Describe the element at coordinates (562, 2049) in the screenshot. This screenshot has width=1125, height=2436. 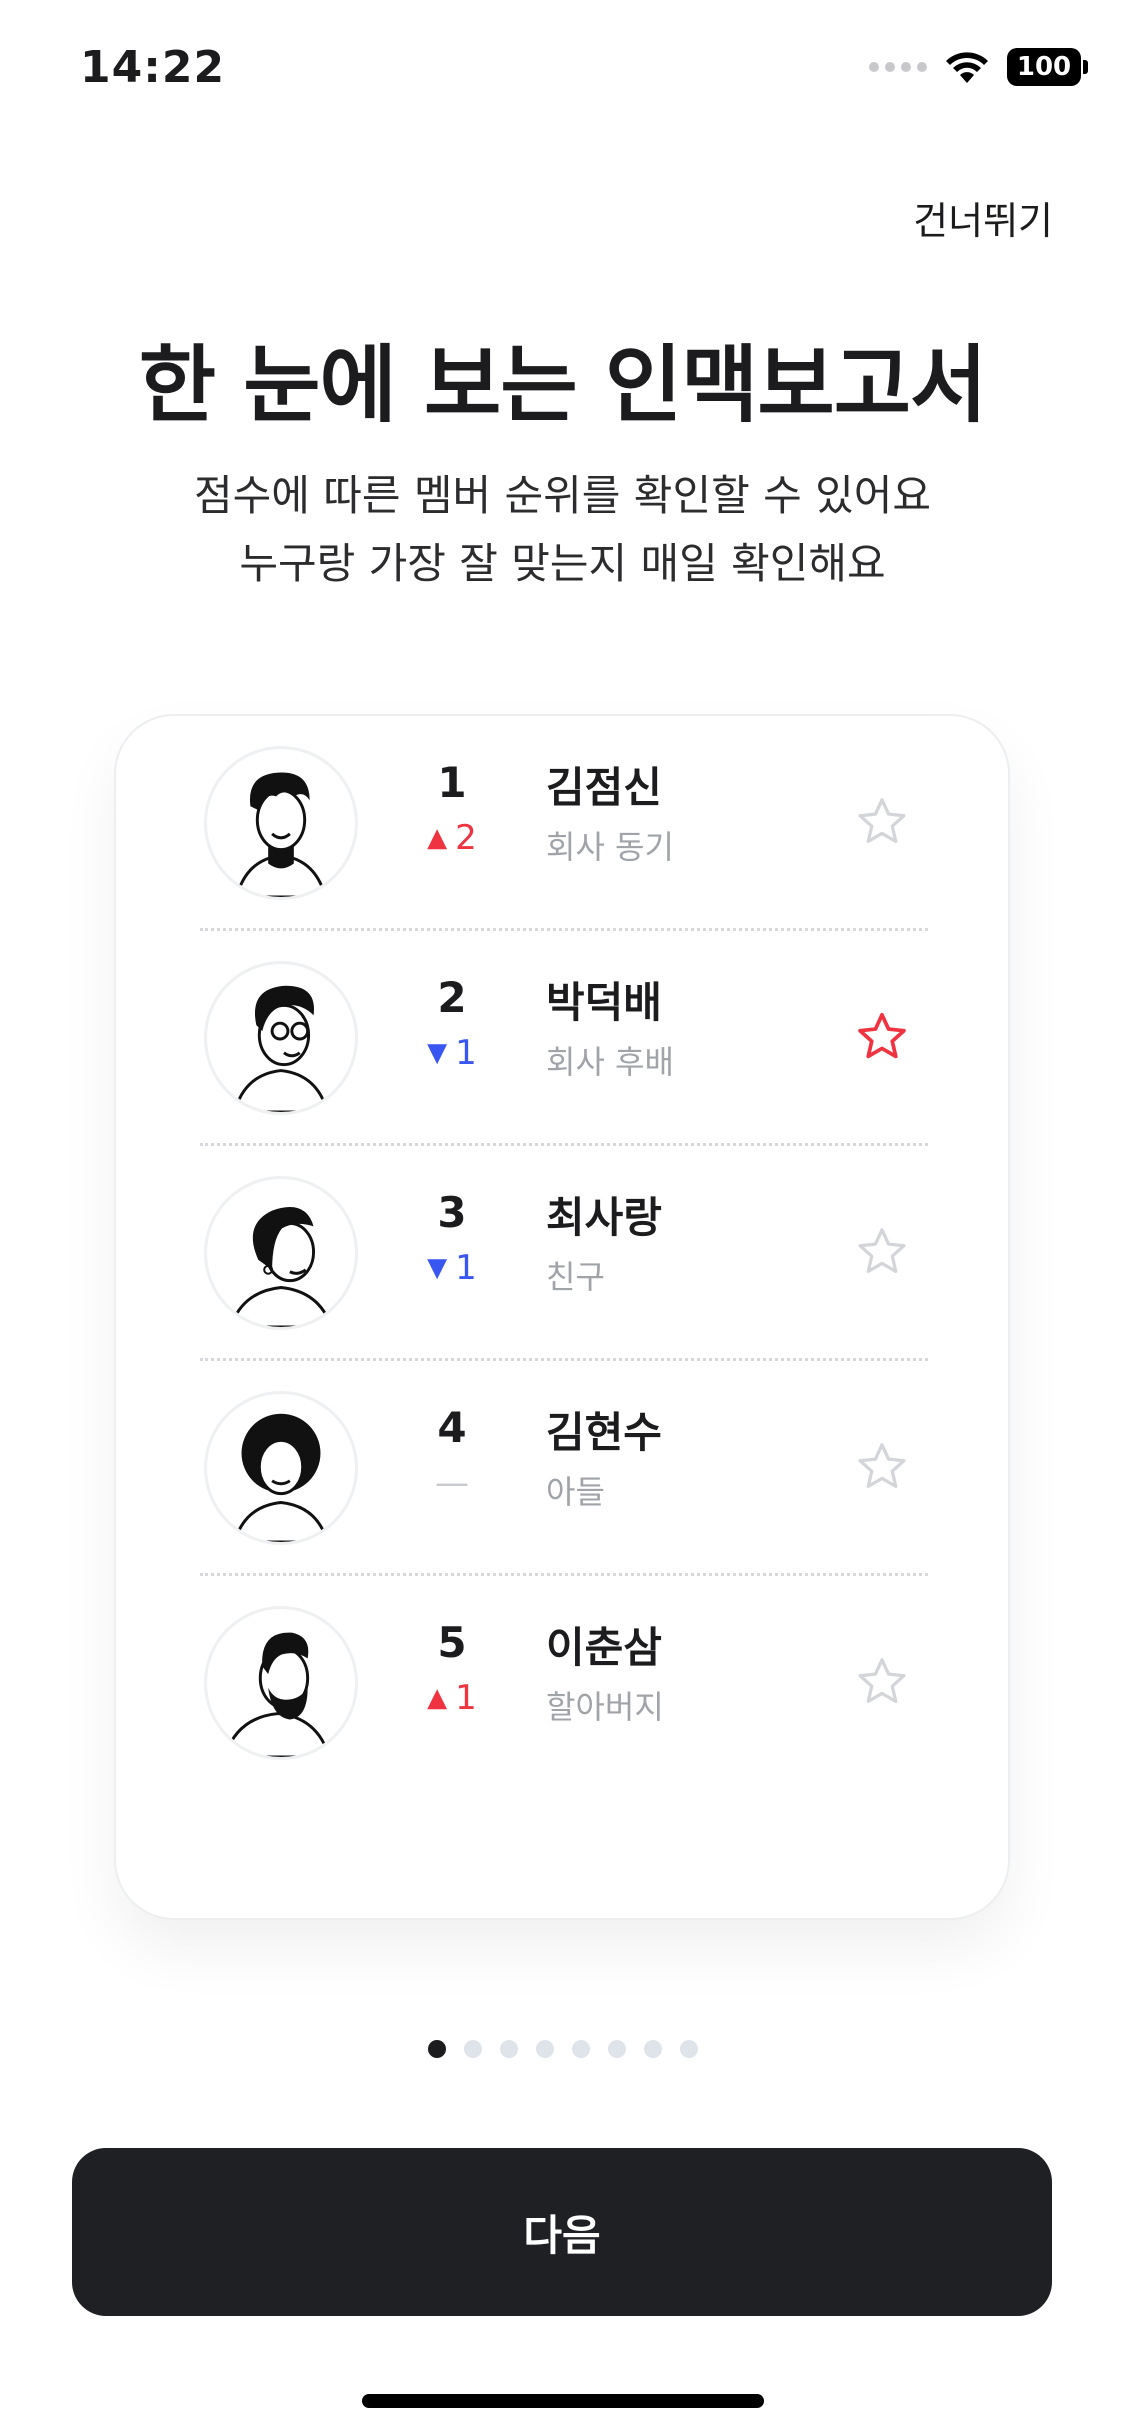
I see `page-indicator` at that location.